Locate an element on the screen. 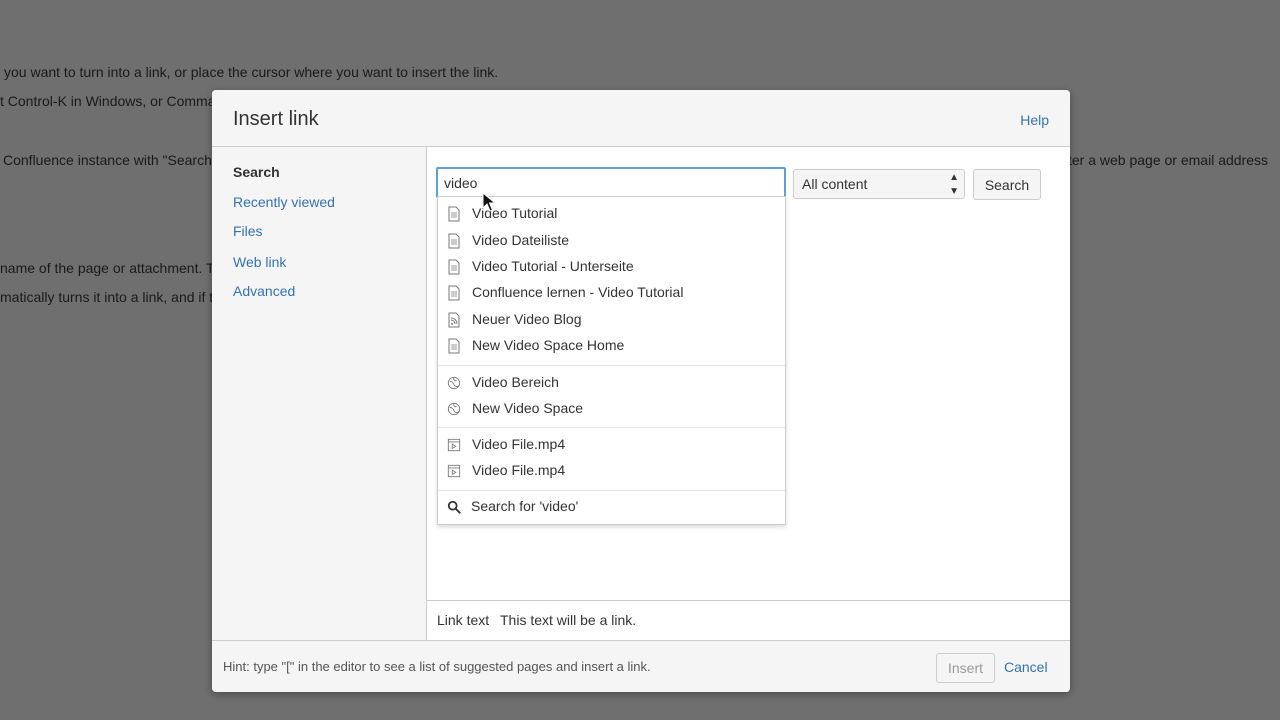 This screenshot has width=1280, height=720. sidebar-item-advanced: Advanced is located at coordinates (264, 291).